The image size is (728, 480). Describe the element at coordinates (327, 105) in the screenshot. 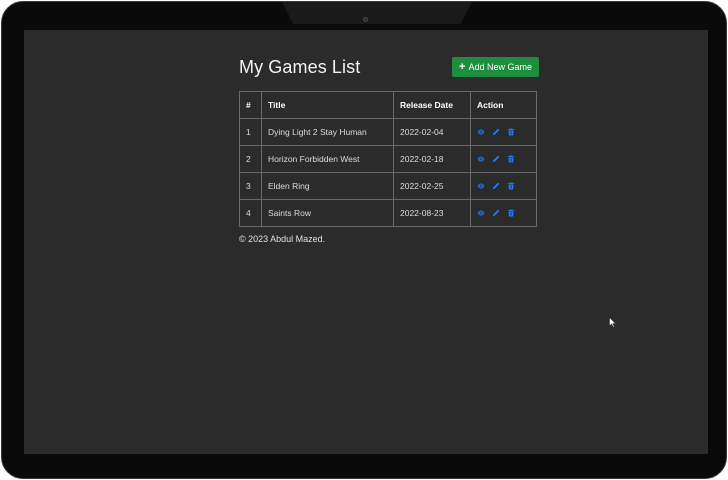

I see `header-title: Title` at that location.